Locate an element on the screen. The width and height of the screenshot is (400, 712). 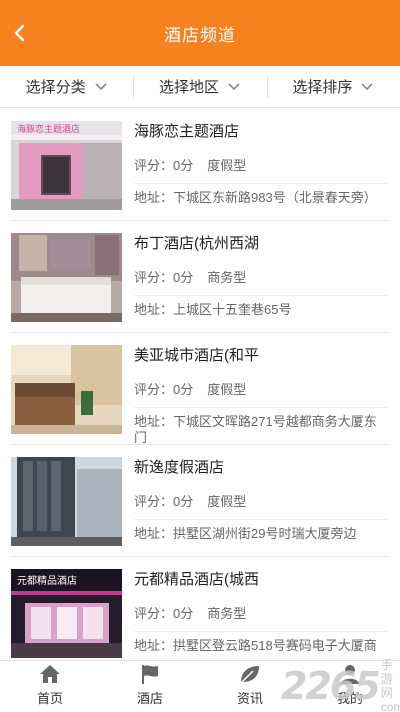
filter-bar: 选择分类 选择地区 选择排序 is located at coordinates (200, 87).